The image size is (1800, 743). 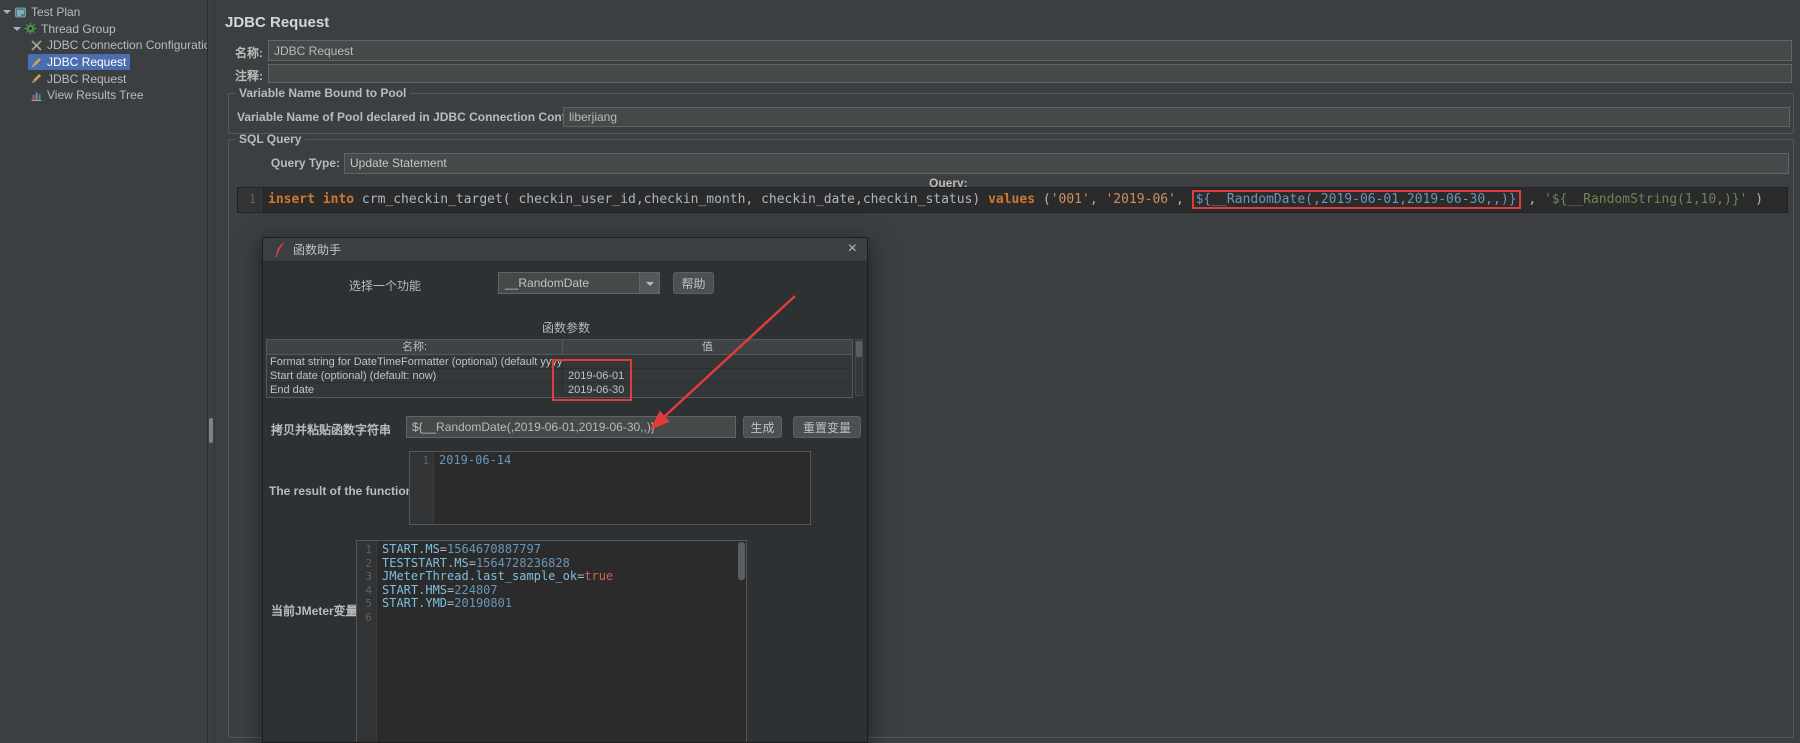 What do you see at coordinates (707, 347) in the screenshot?
I see `value-column-header: 值` at bounding box center [707, 347].